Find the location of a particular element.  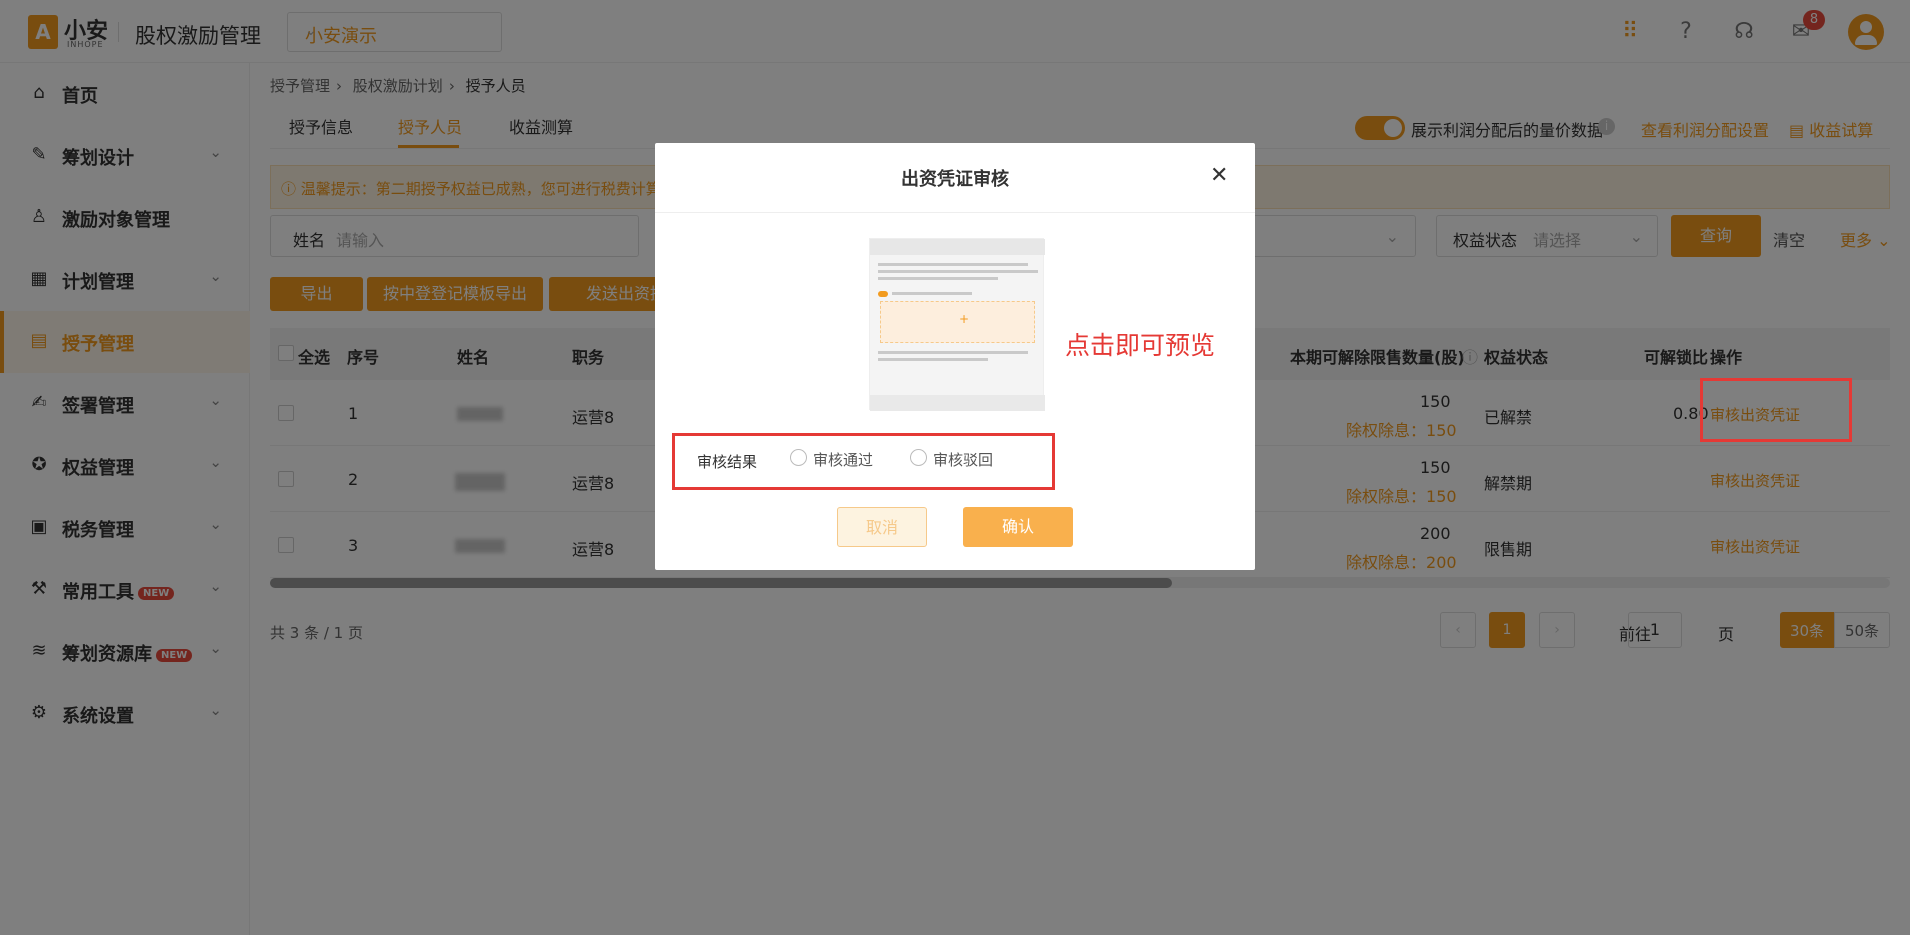

close-icon: ✕ is located at coordinates (1219, 175).